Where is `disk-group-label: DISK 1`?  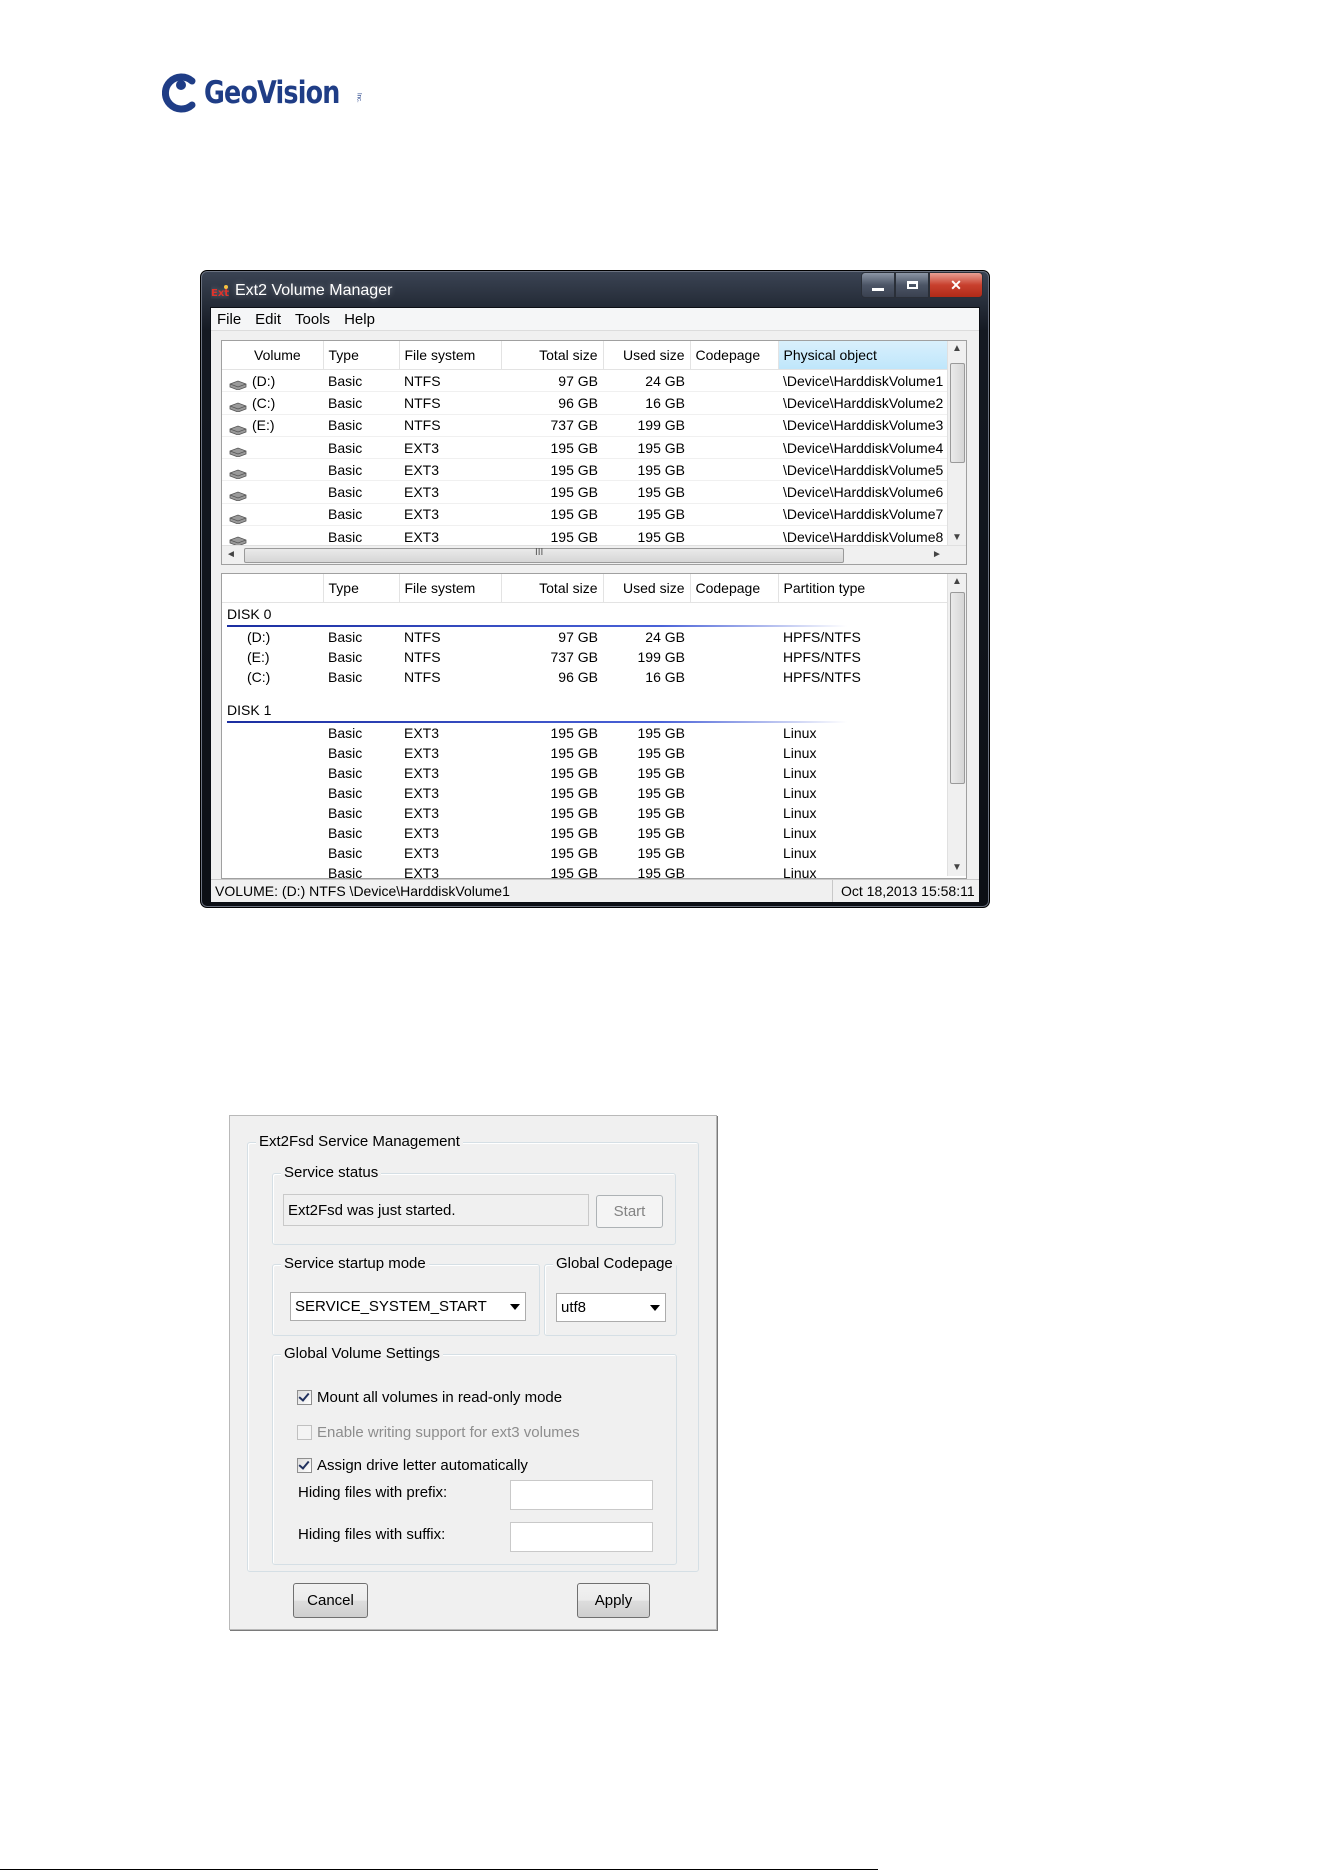
disk-group-label: DISK 1 is located at coordinates (585, 710).